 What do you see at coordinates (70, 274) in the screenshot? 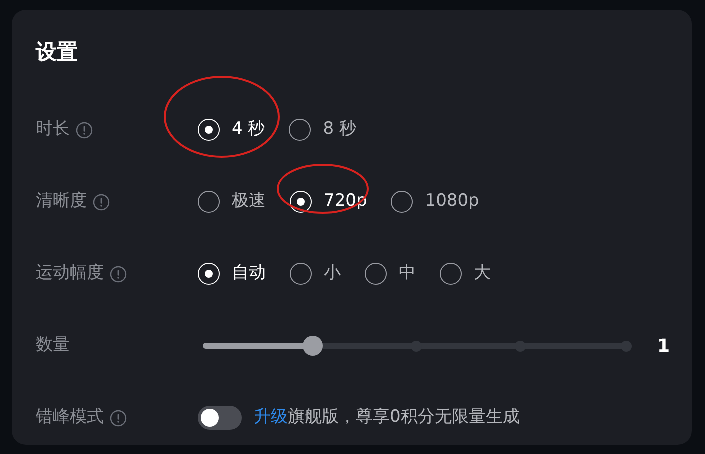
I see `setting-label: 运动幅度` at bounding box center [70, 274].